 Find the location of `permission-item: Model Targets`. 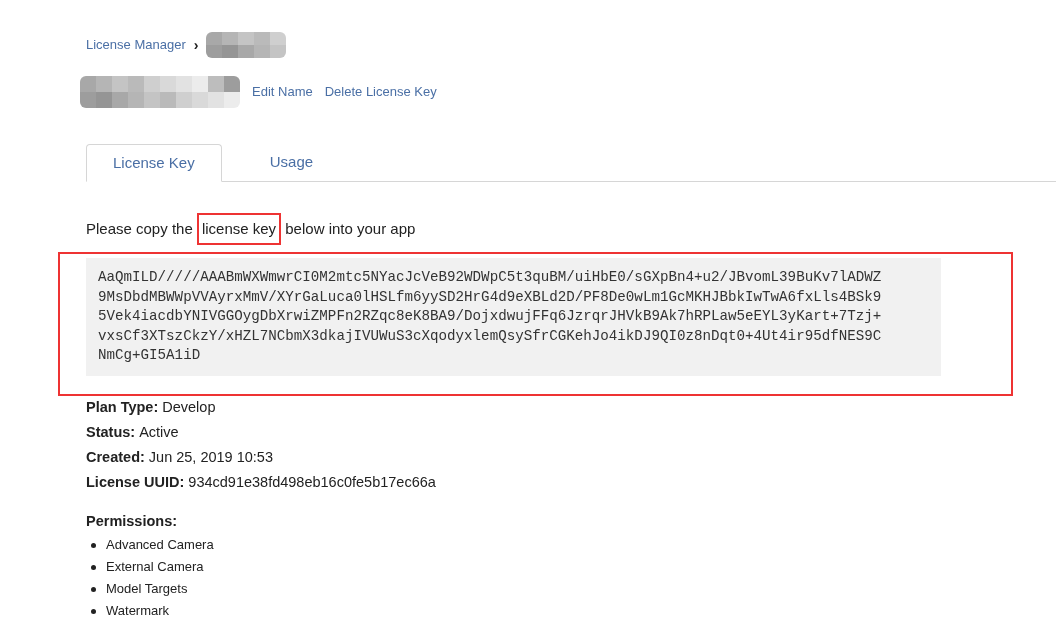

permission-item: Model Targets is located at coordinates (147, 589).